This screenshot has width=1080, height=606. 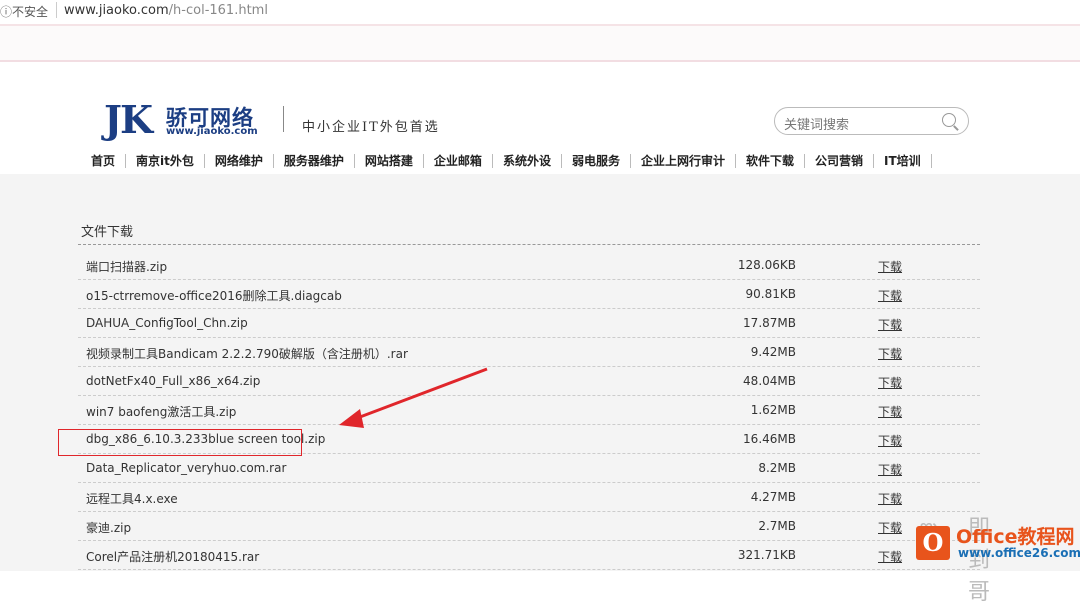 What do you see at coordinates (104, 161) in the screenshot?
I see `nav-item: 首页` at bounding box center [104, 161].